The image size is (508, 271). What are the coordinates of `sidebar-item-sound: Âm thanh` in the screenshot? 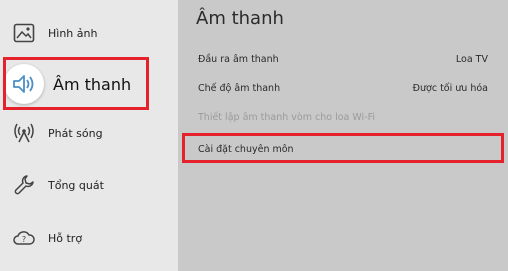 It's located at (89, 84).